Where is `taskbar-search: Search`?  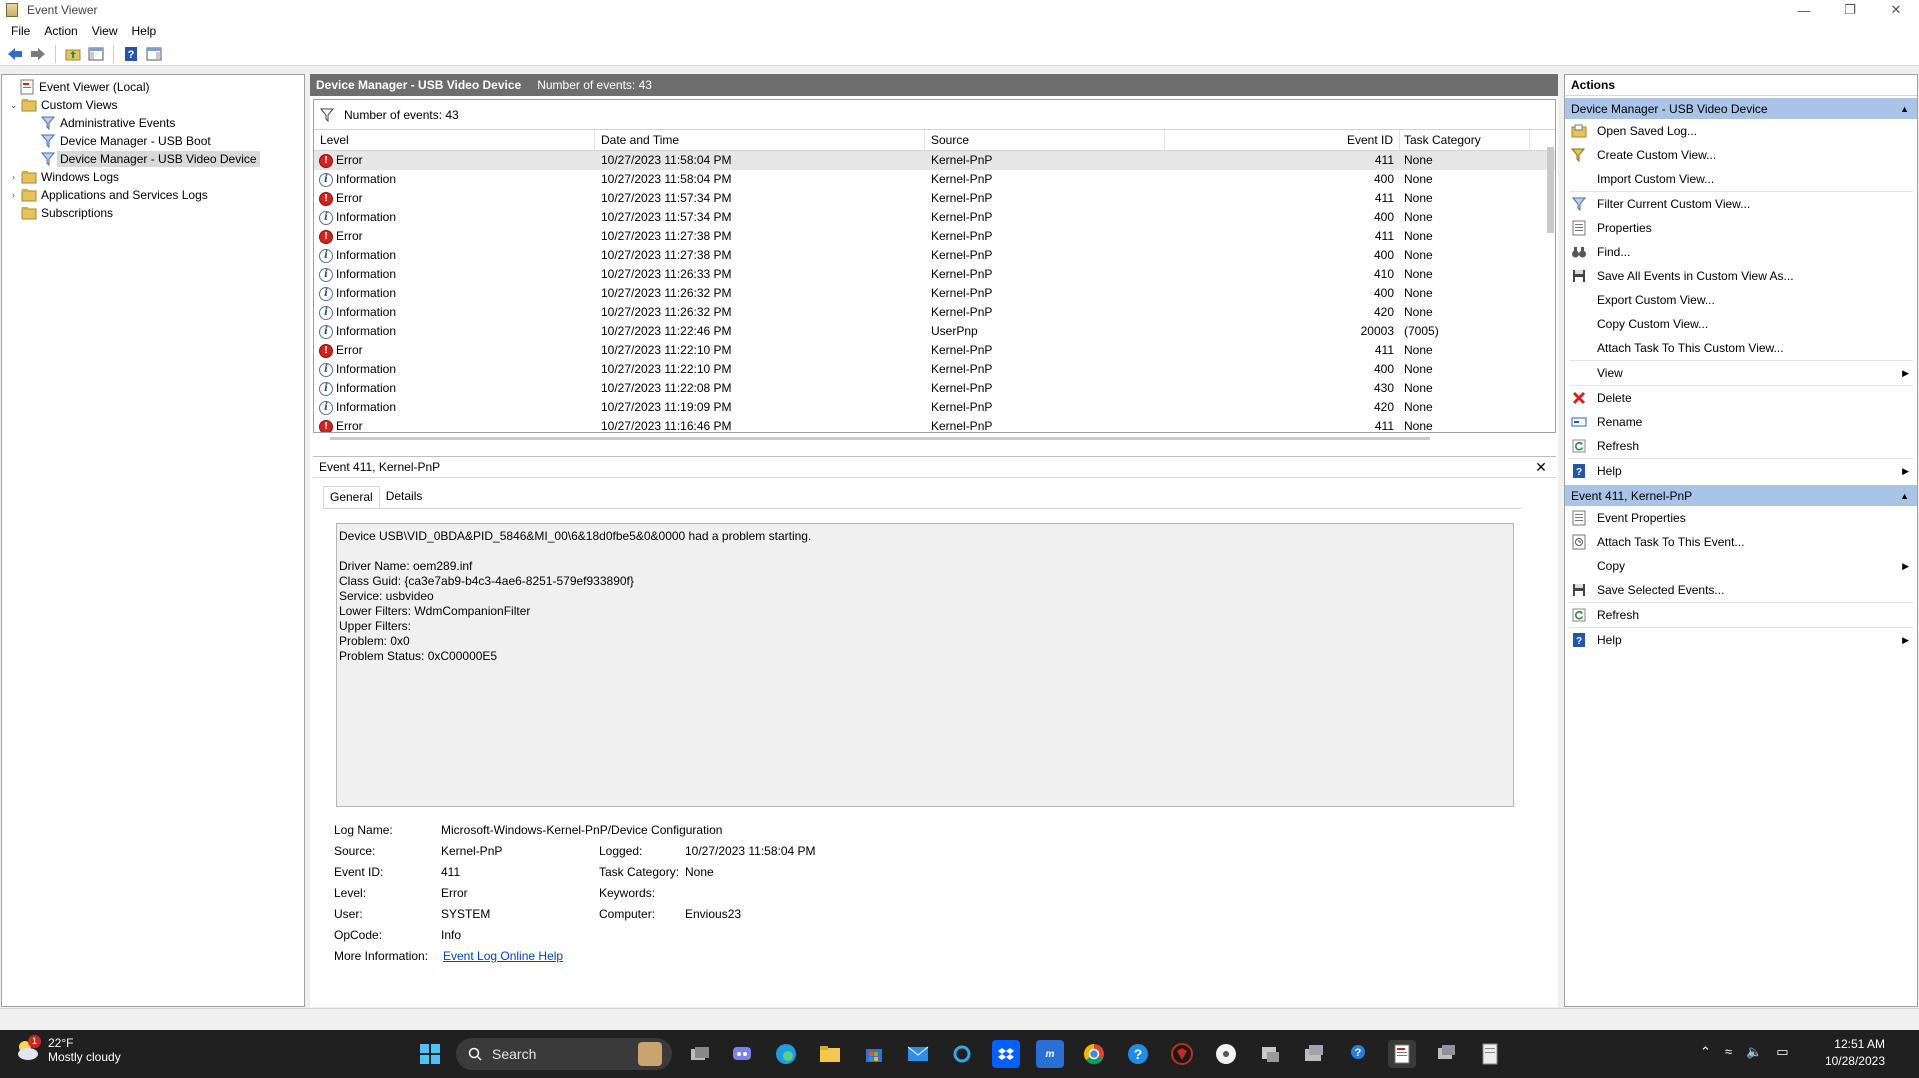 taskbar-search: Search is located at coordinates (564, 1054).